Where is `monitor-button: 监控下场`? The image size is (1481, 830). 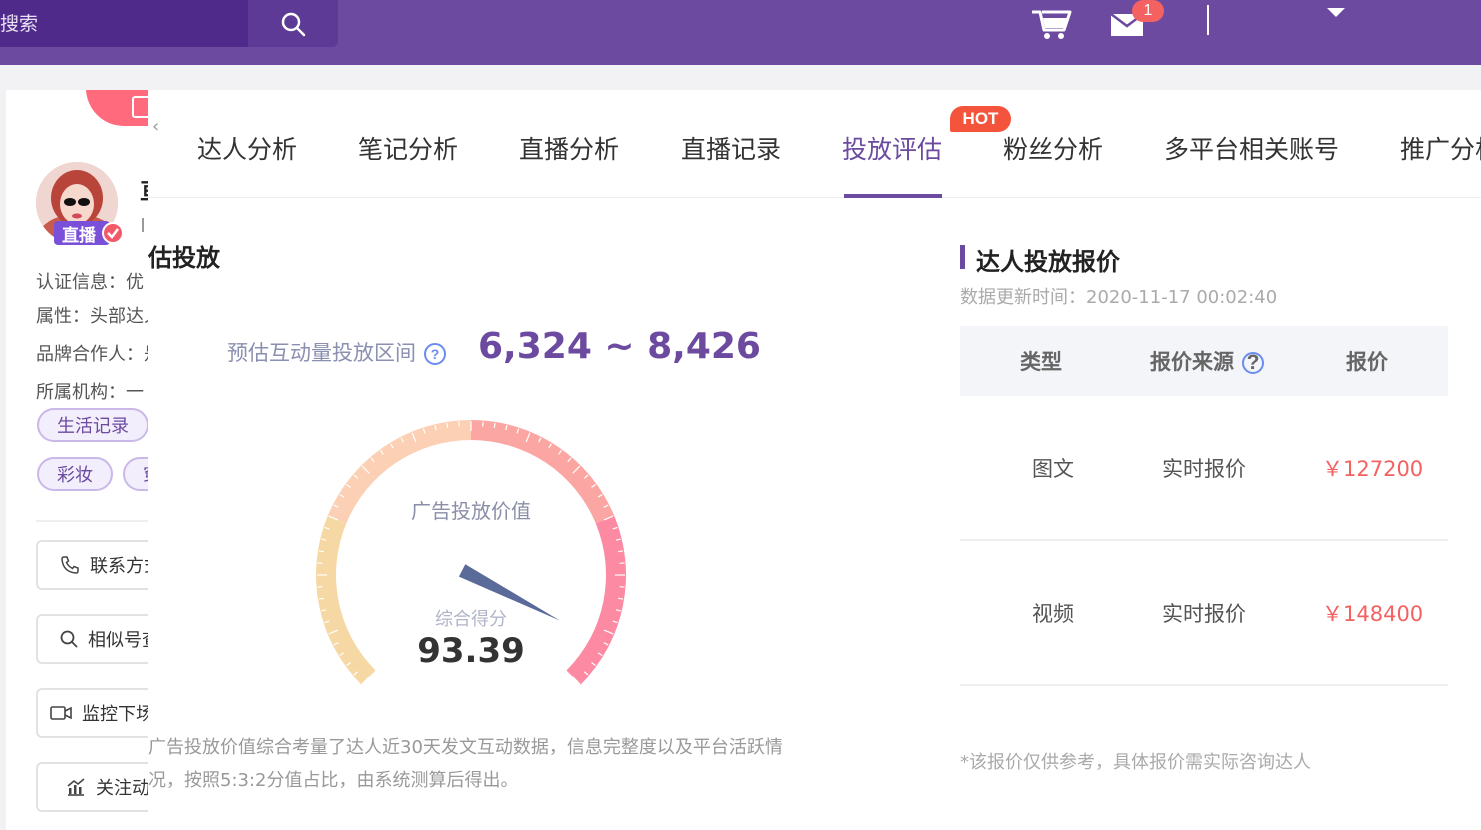
monitor-button: 监控下场 is located at coordinates (92, 713).